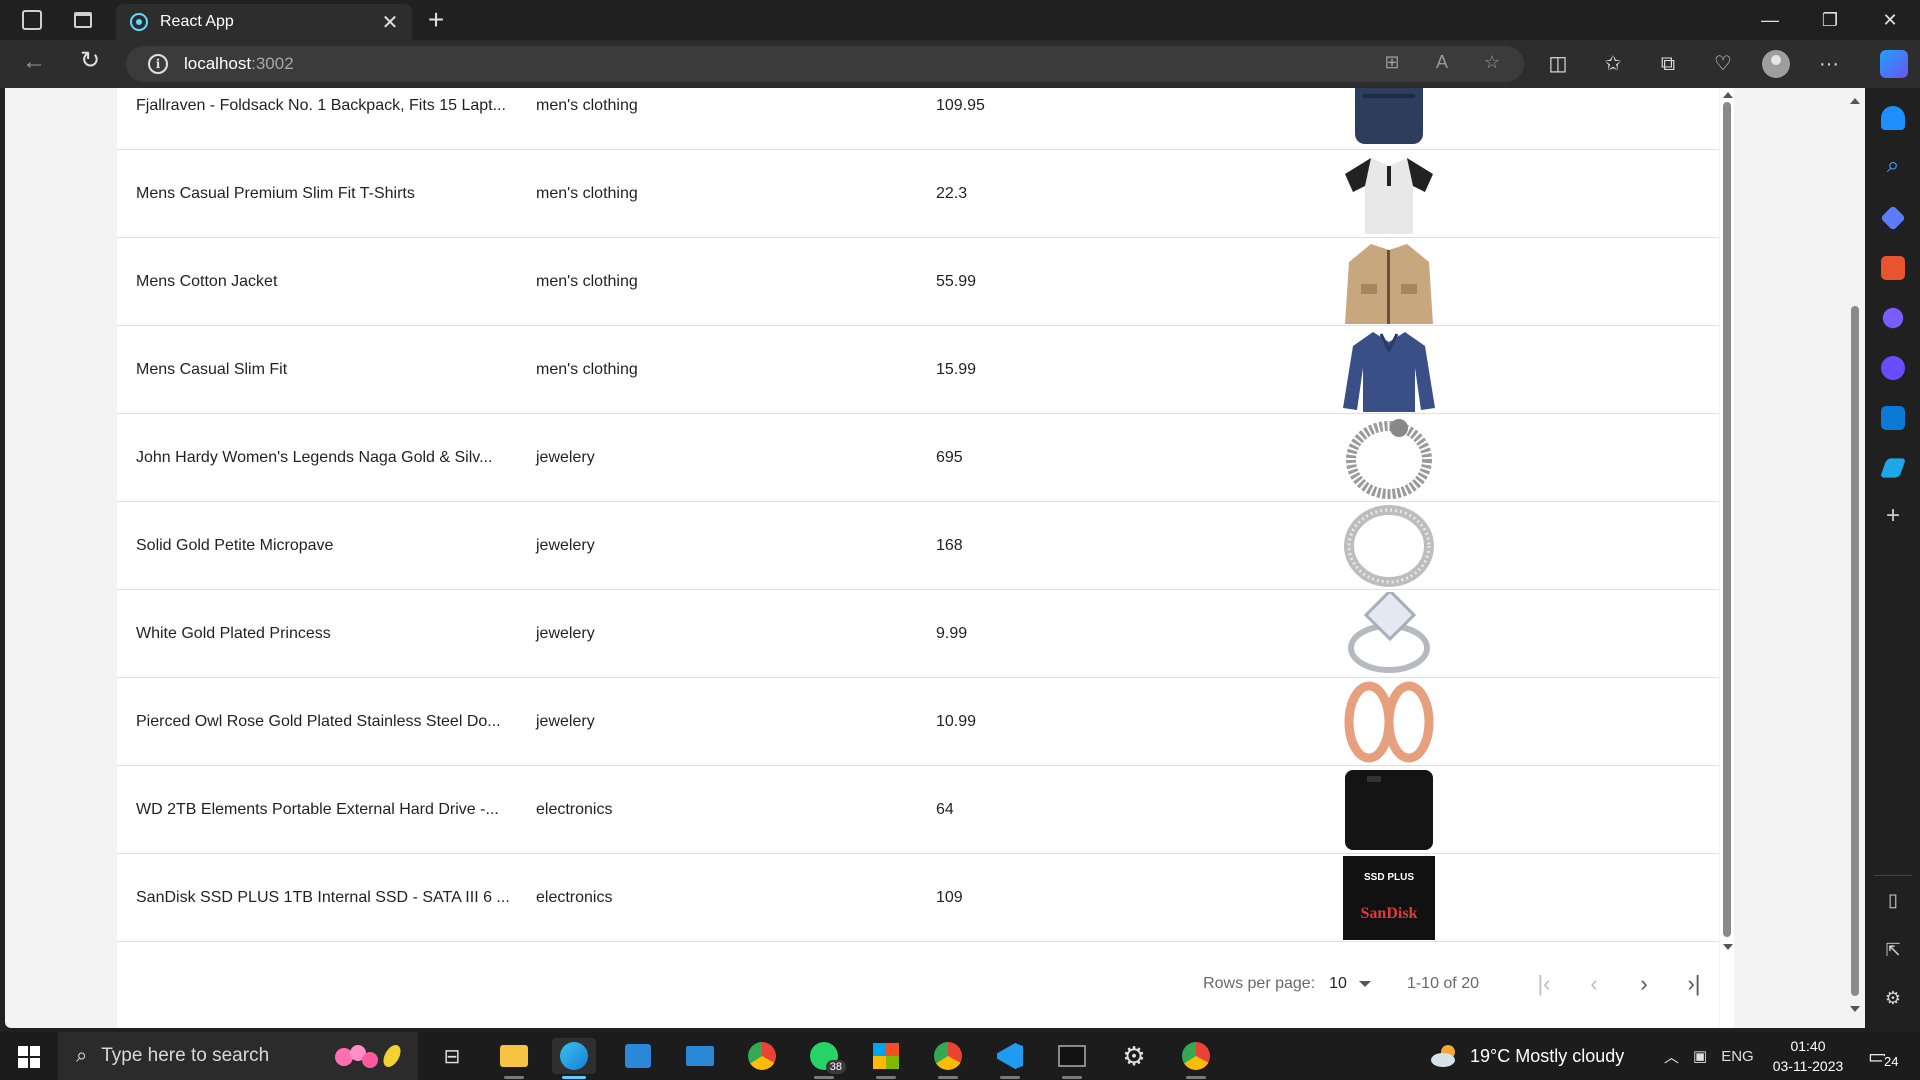  What do you see at coordinates (1728, 95) in the screenshot?
I see `scroll-up-arrow` at bounding box center [1728, 95].